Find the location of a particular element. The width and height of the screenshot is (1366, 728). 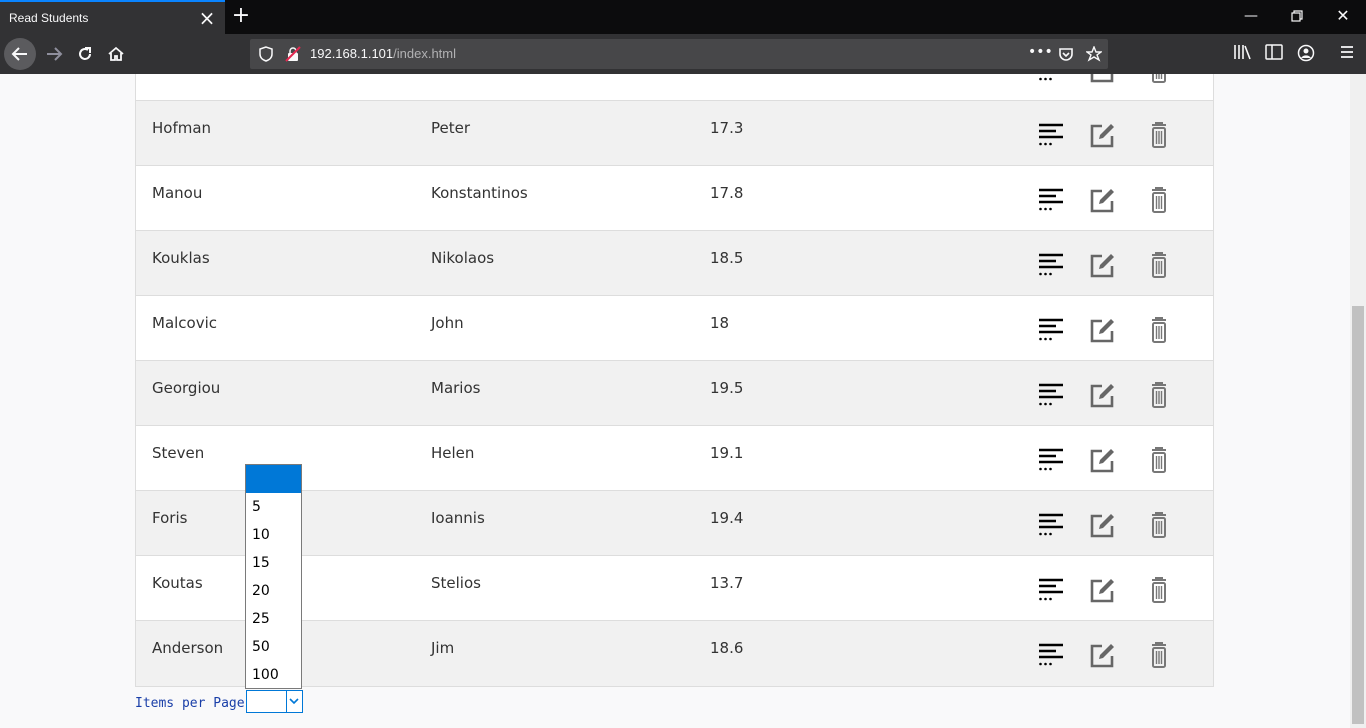

first-name-cell: Helen is located at coordinates (453, 453).